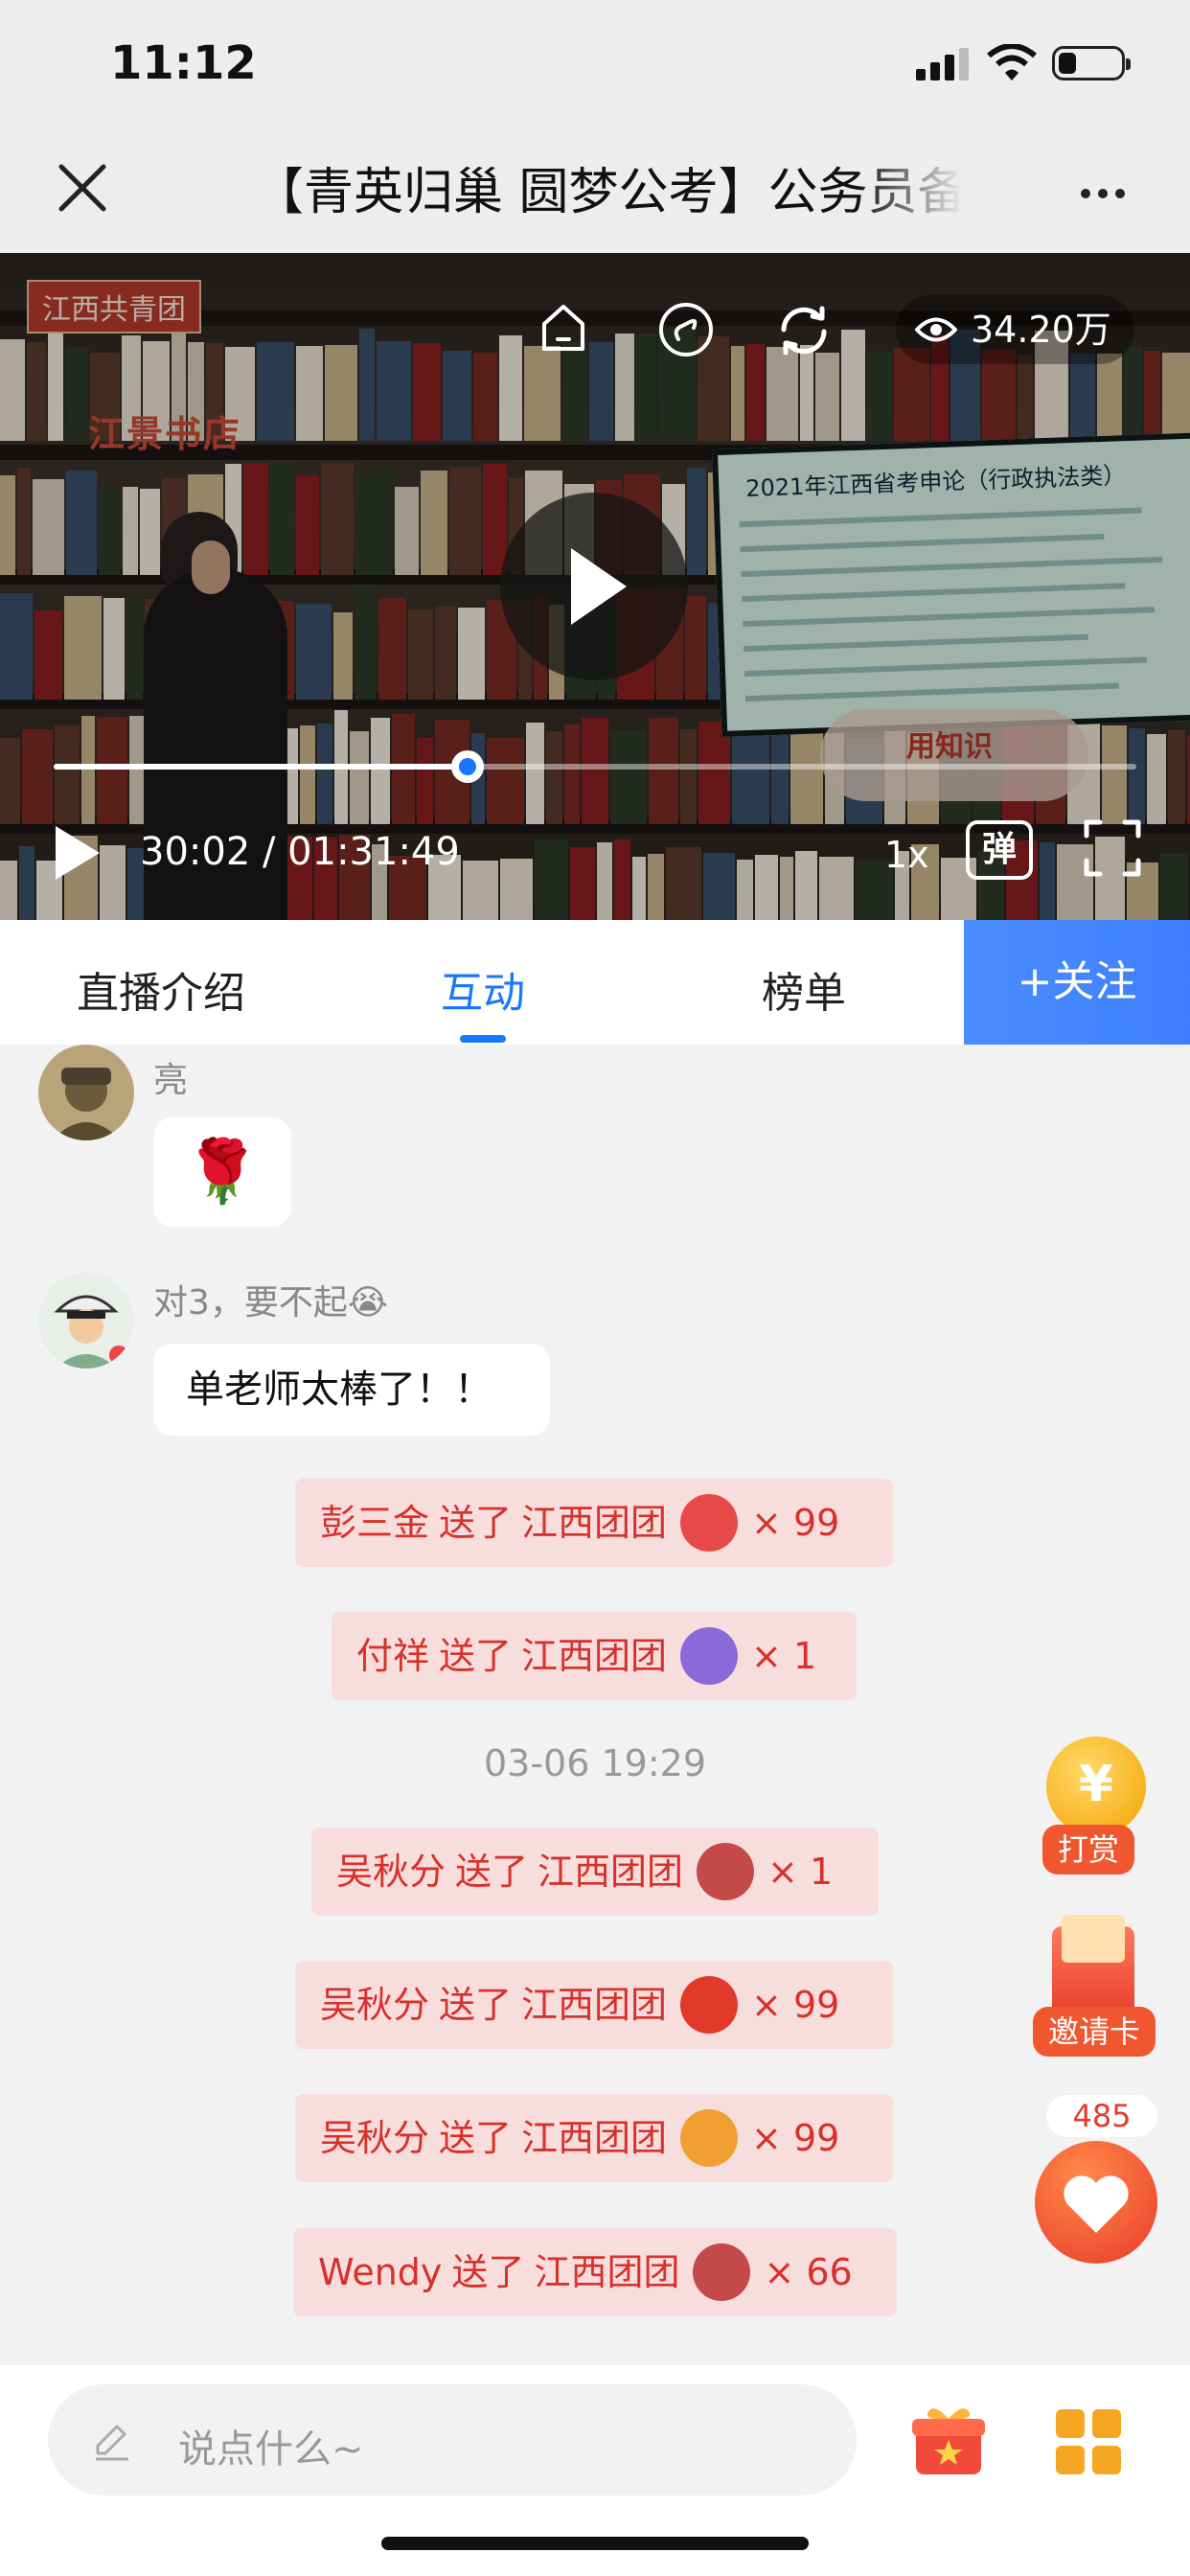 This screenshot has height=2576, width=1190. Describe the element at coordinates (1012, 62) in the screenshot. I see `wifi-icon` at that location.